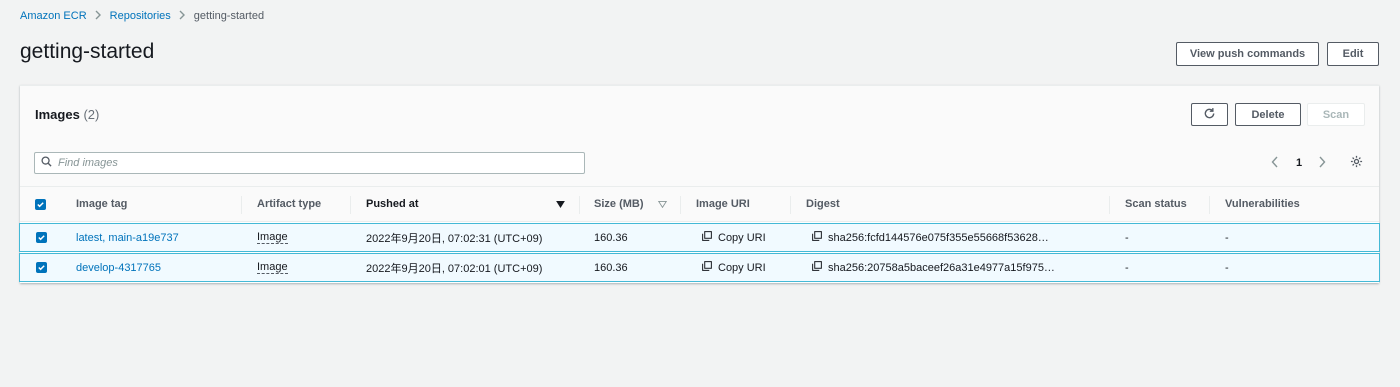 Image resolution: width=1400 pixels, height=387 pixels. What do you see at coordinates (1268, 114) in the screenshot?
I see `delete-button: Delete` at bounding box center [1268, 114].